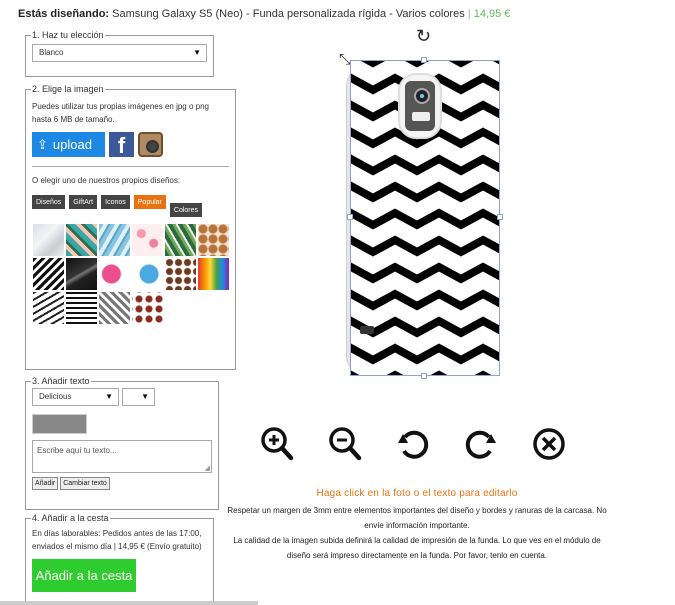 Image resolution: width=675 pixels, height=605 pixels. What do you see at coordinates (147, 274) in the screenshot?
I see `design-thumbnail-blue-heart` at bounding box center [147, 274].